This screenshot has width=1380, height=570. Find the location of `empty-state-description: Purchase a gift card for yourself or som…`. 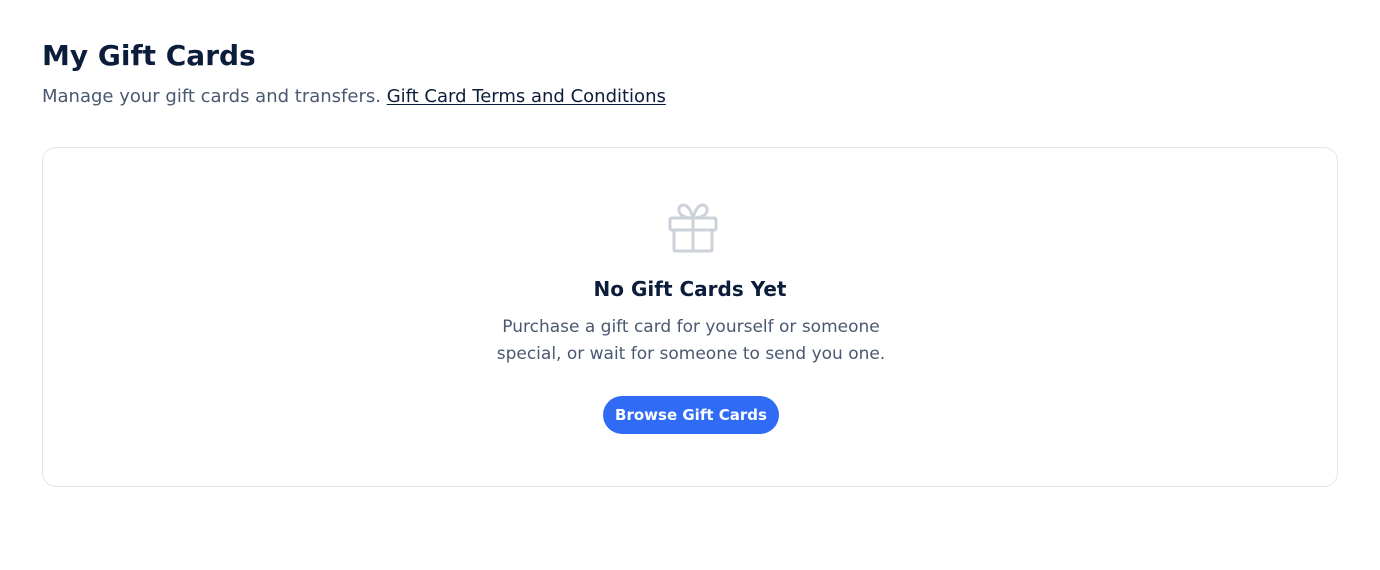

empty-state-description: Purchase a gift card for yourself or som… is located at coordinates (691, 340).